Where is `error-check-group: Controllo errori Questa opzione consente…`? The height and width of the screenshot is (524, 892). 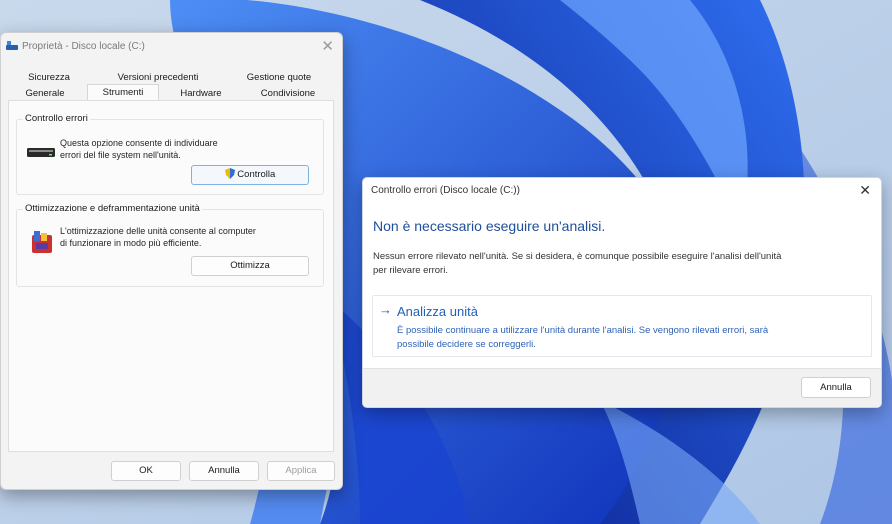
error-check-group: Controllo errori Questa opzione consente… is located at coordinates (170, 154).